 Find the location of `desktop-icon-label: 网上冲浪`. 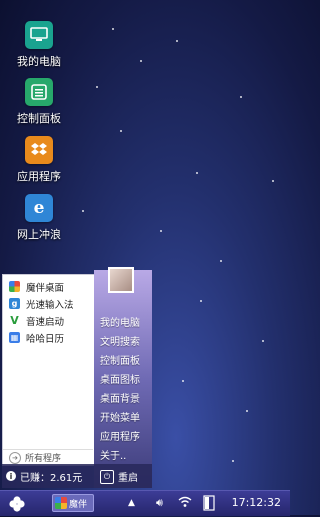

desktop-icon-label: 网上冲浪 is located at coordinates (39, 234).